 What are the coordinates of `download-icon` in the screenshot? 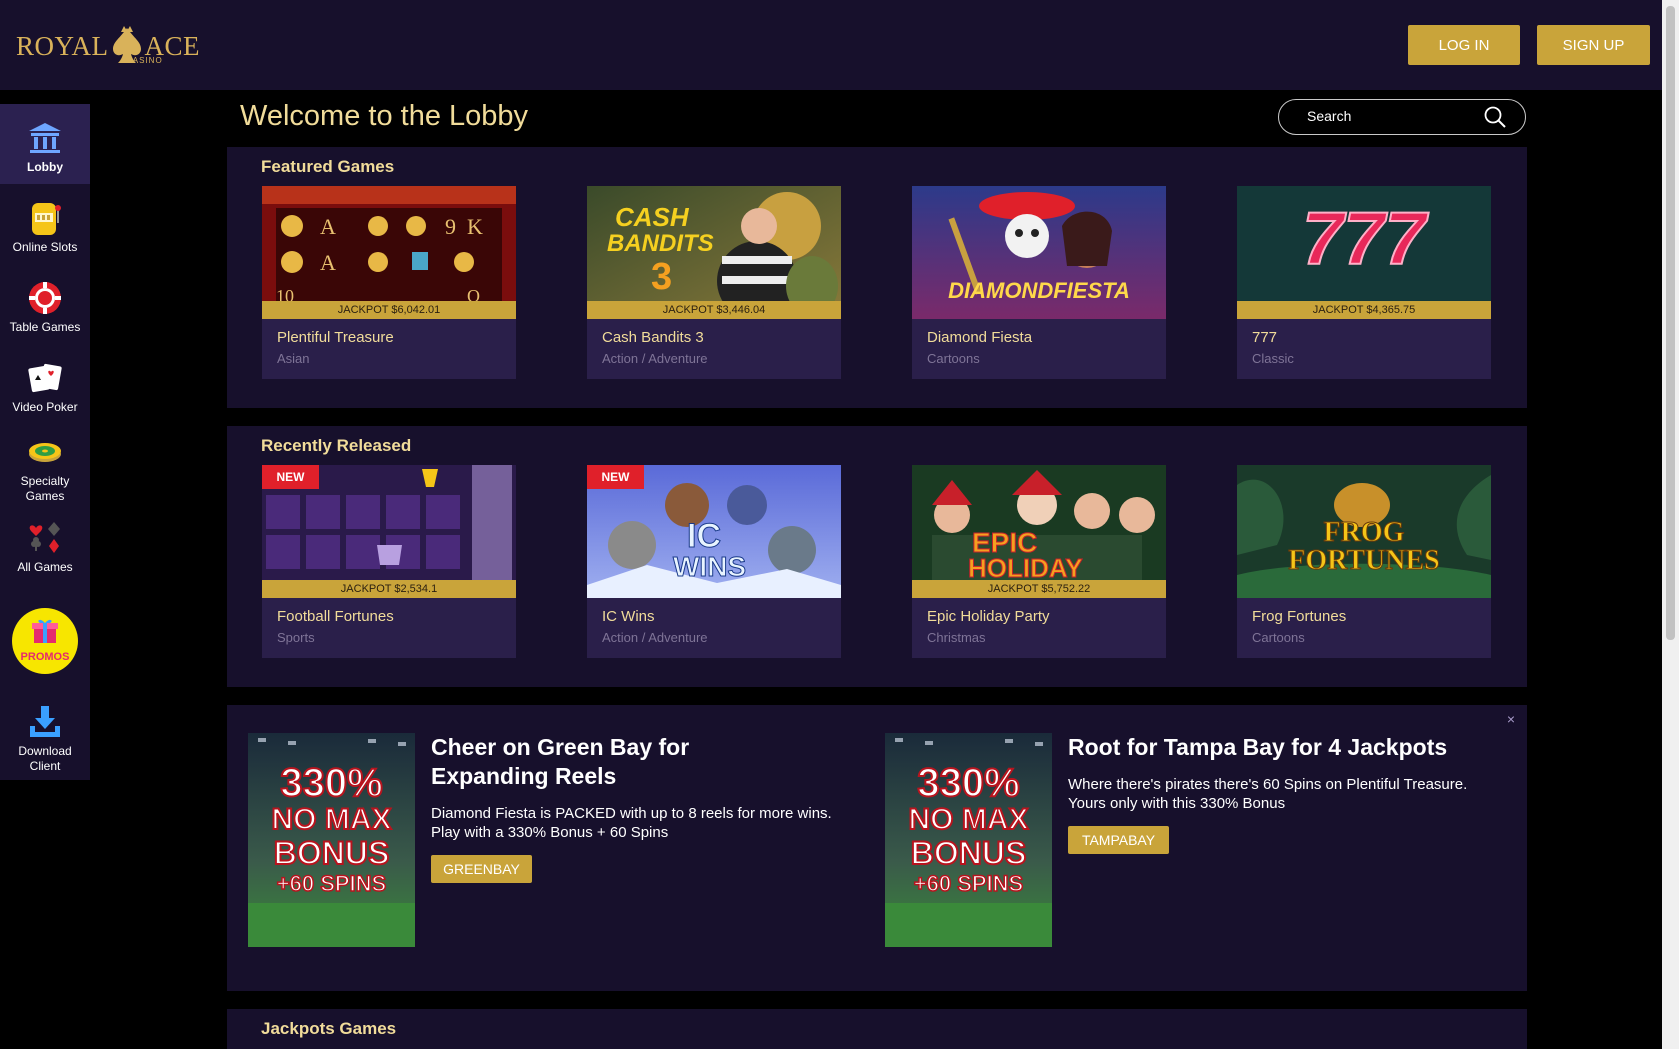 It's located at (45, 722).